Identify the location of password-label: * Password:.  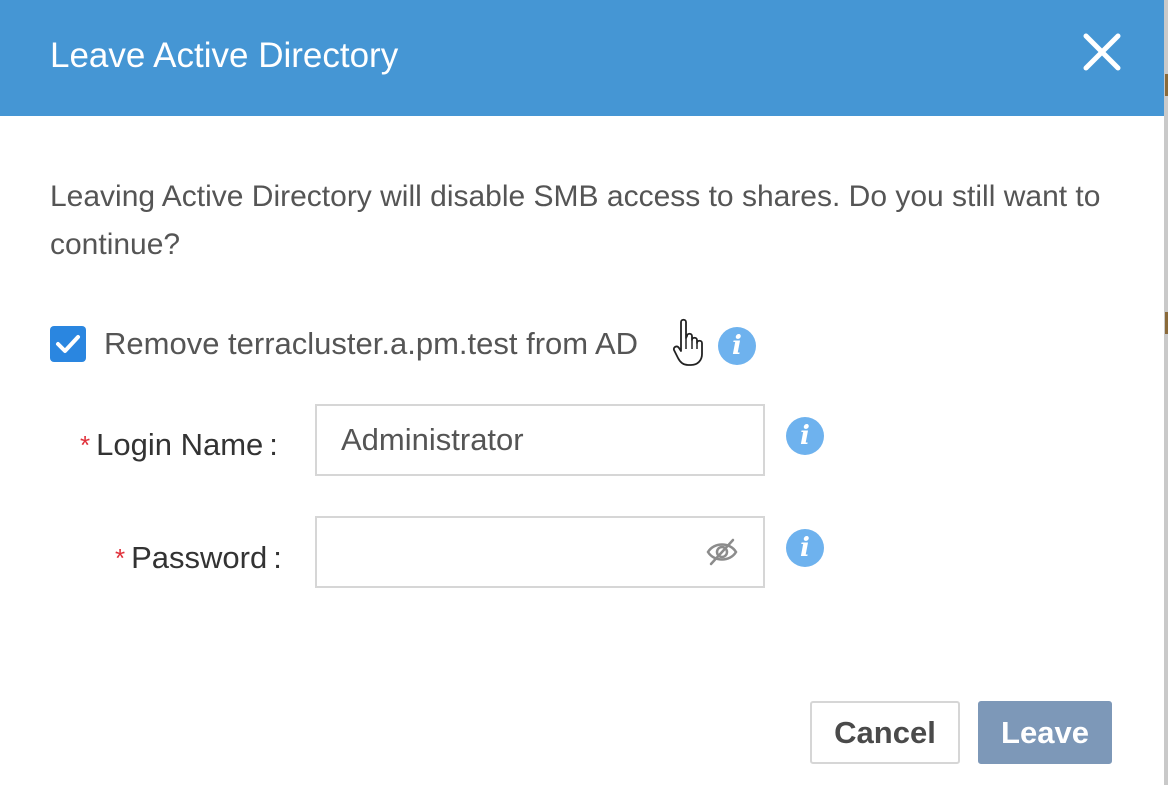
(198, 557).